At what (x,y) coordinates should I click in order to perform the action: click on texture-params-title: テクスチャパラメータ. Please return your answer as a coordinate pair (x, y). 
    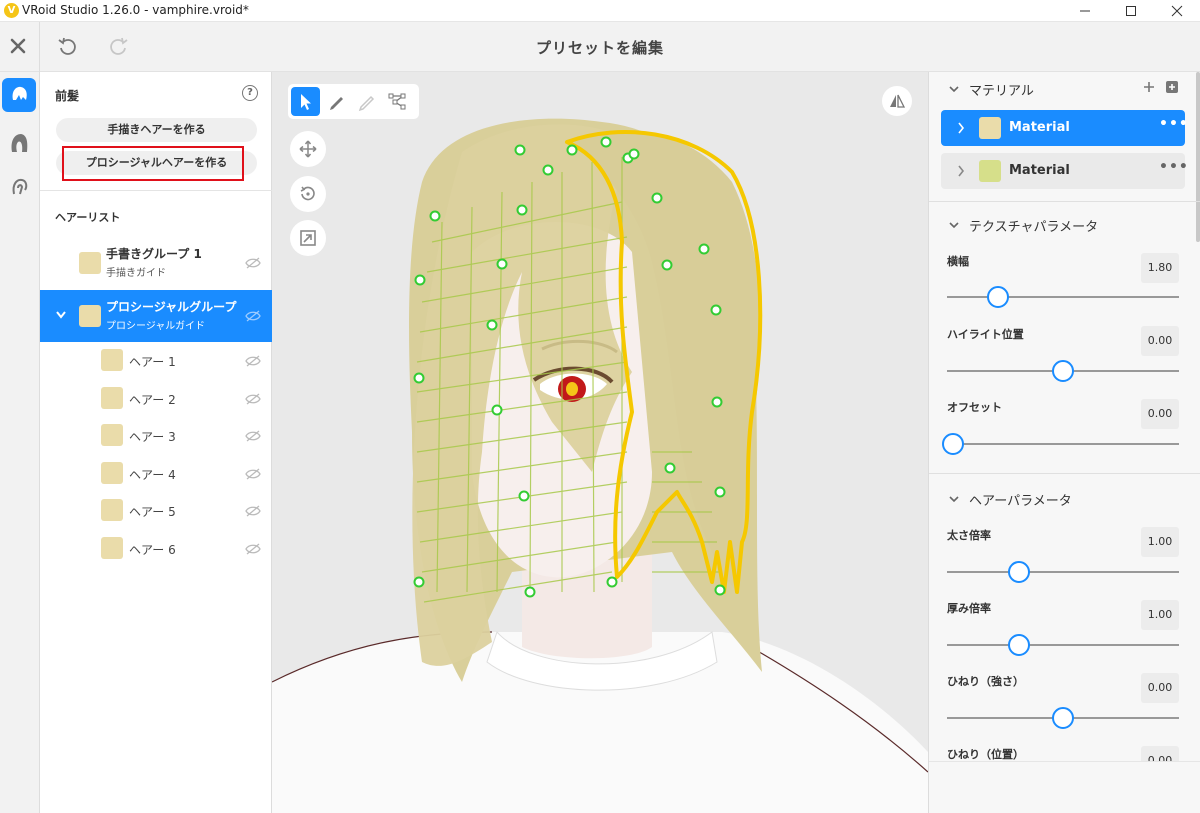
    Looking at the image, I should click on (1034, 227).